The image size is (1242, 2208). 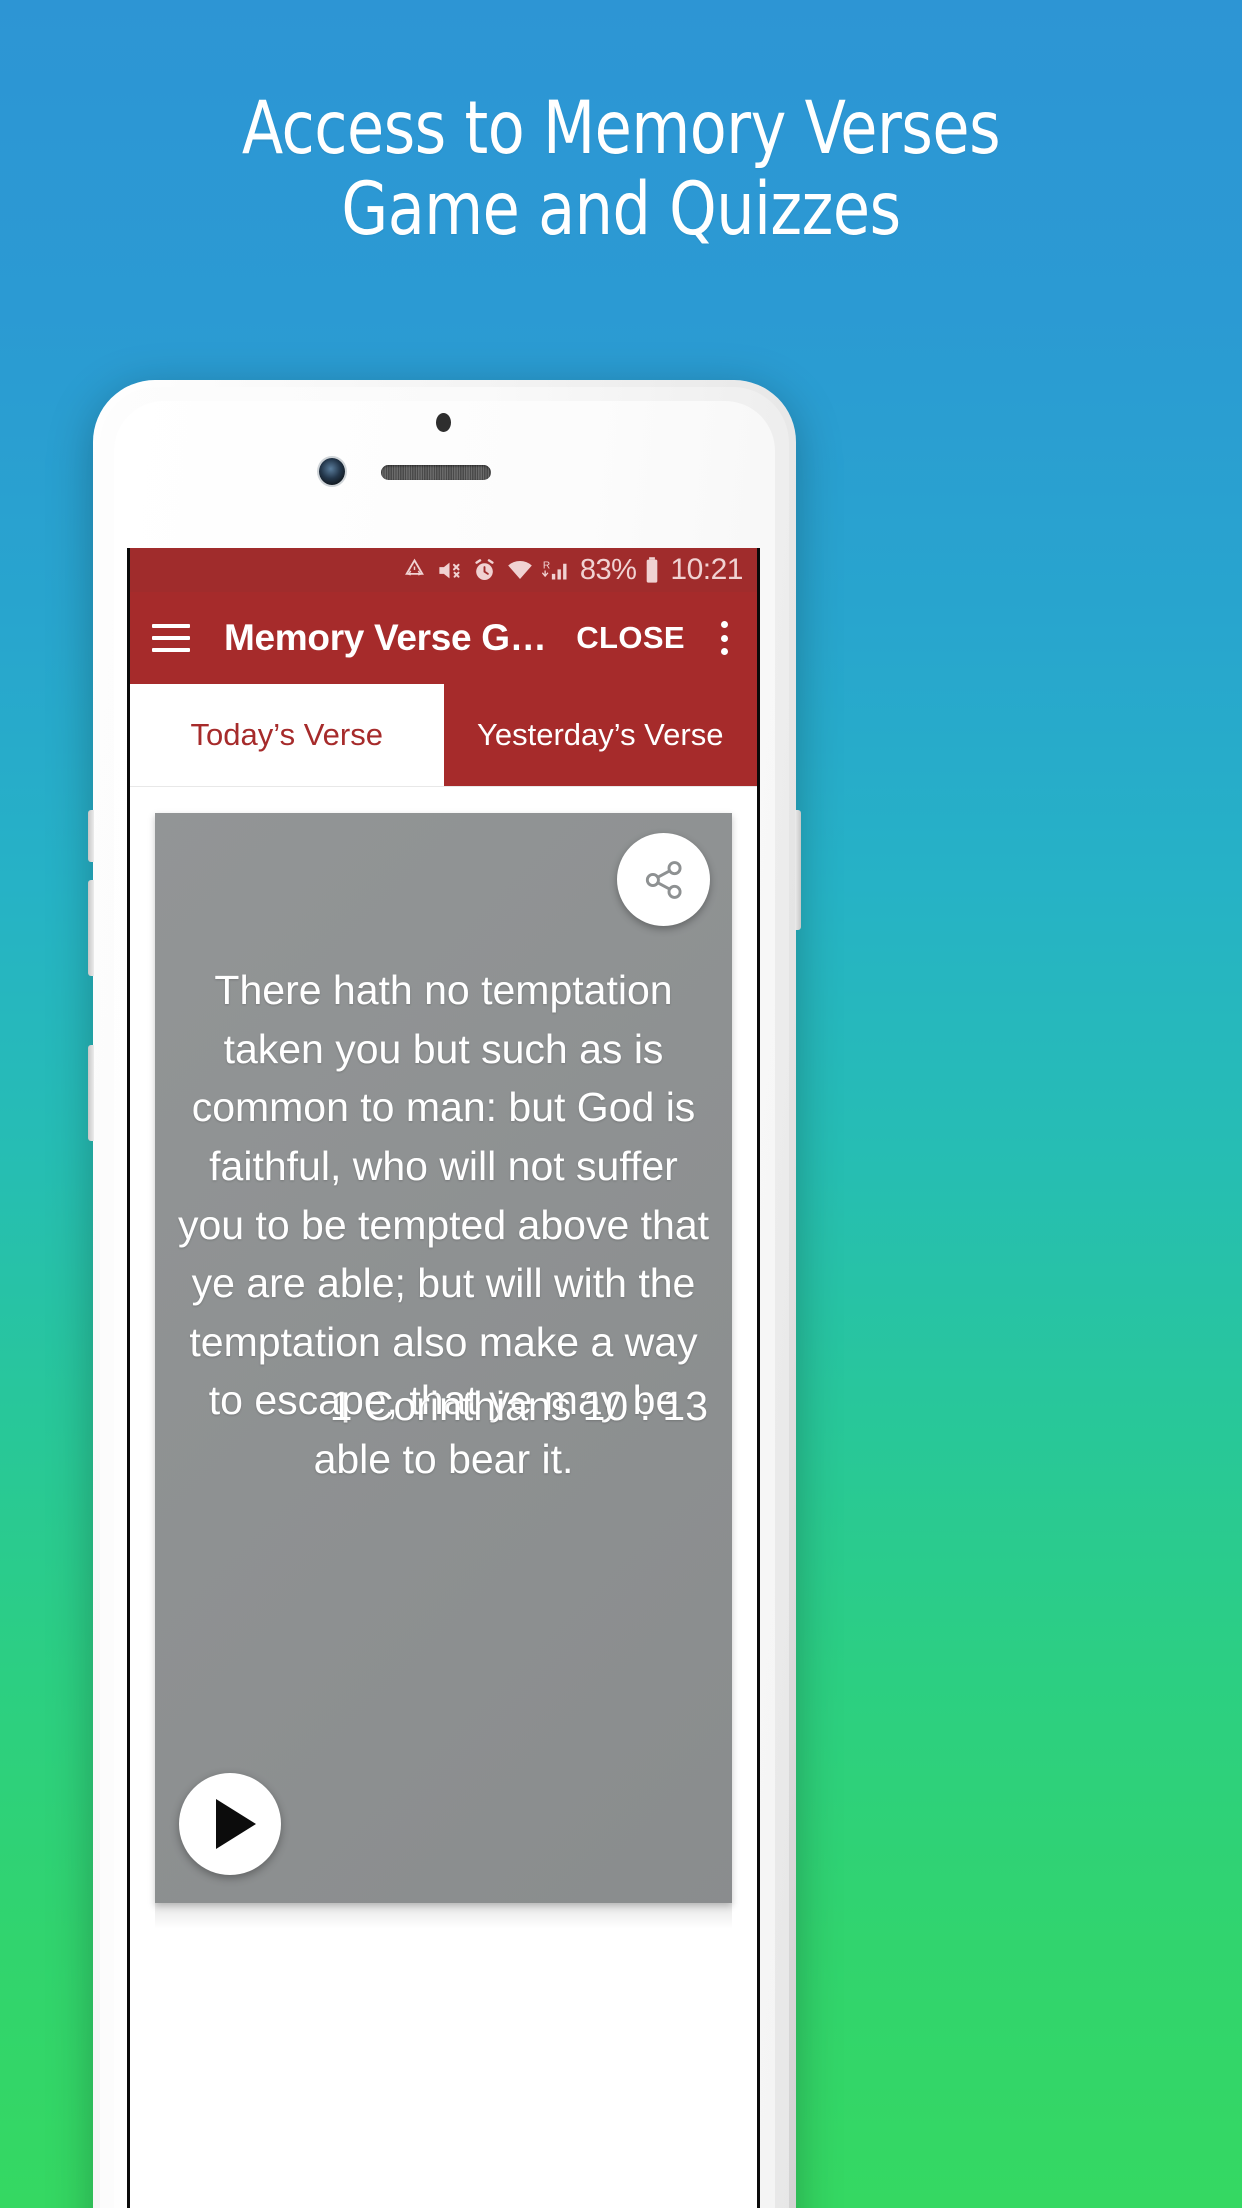 I want to click on volume-up-button, so click(x=91, y=928).